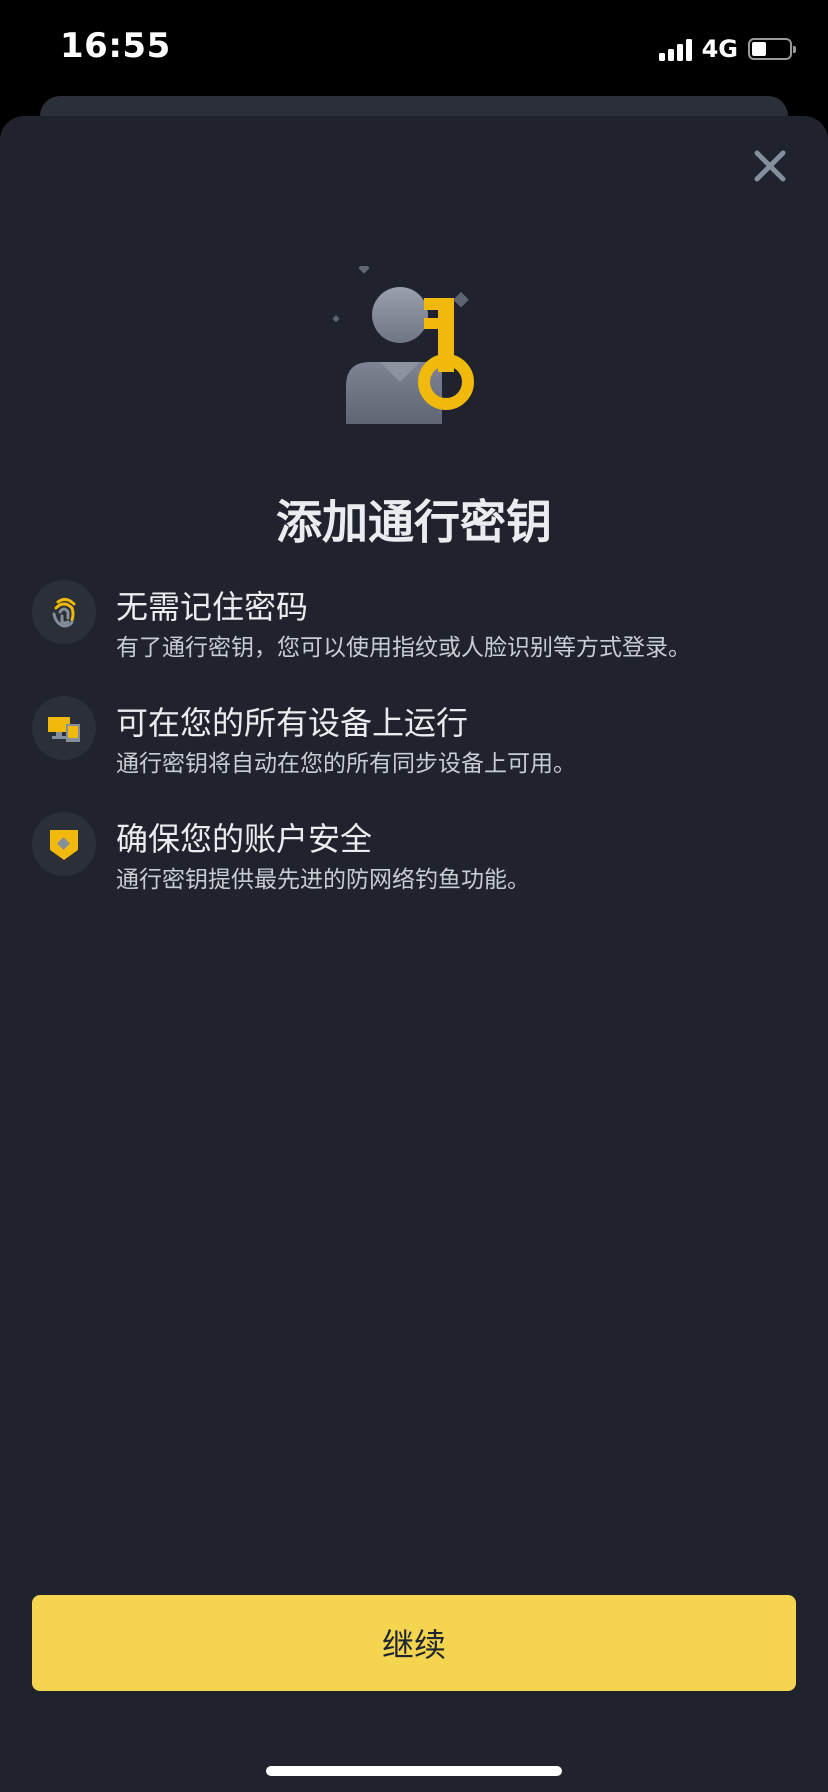  What do you see at coordinates (346, 764) in the screenshot?
I see `feature-description: 通行密钥将自动在您的所有同步设备上可用。` at bounding box center [346, 764].